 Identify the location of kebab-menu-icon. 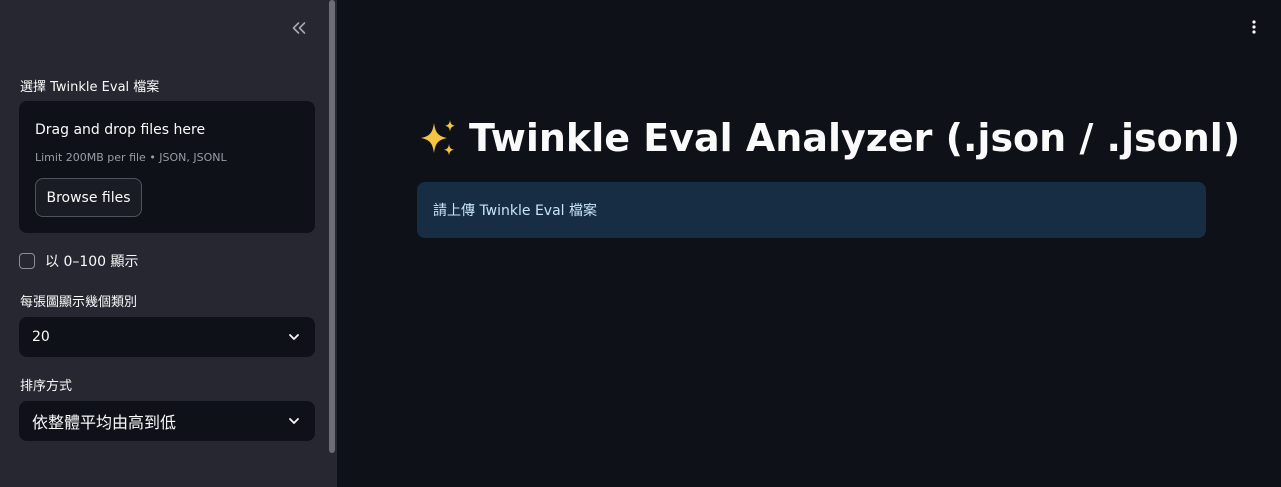
(1254, 27).